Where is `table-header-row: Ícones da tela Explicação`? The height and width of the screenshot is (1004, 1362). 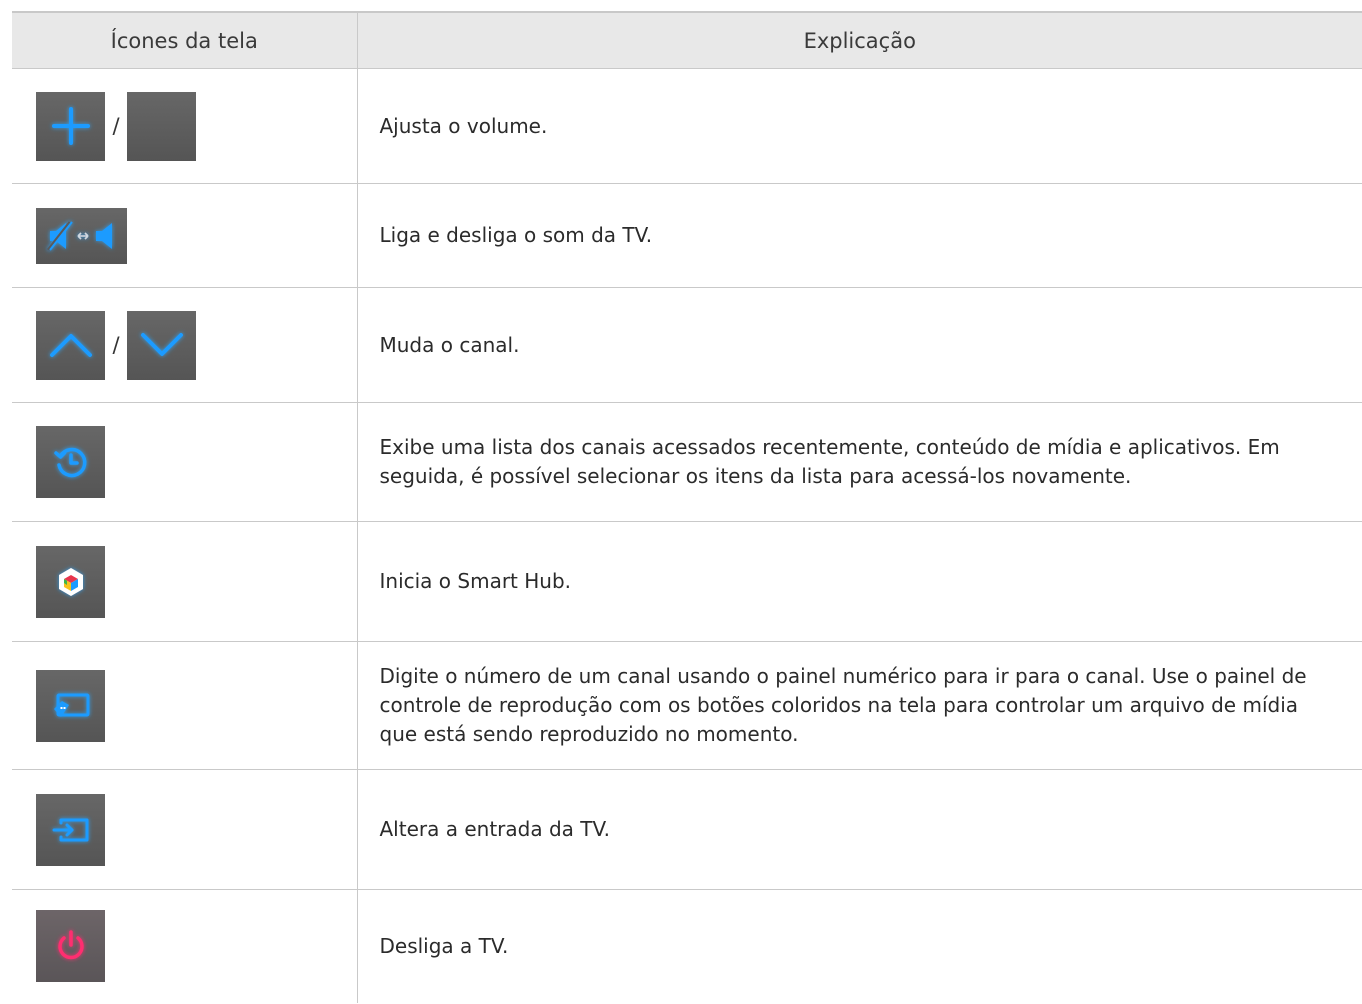
table-header-row: Ícones da tela Explicação is located at coordinates (687, 41).